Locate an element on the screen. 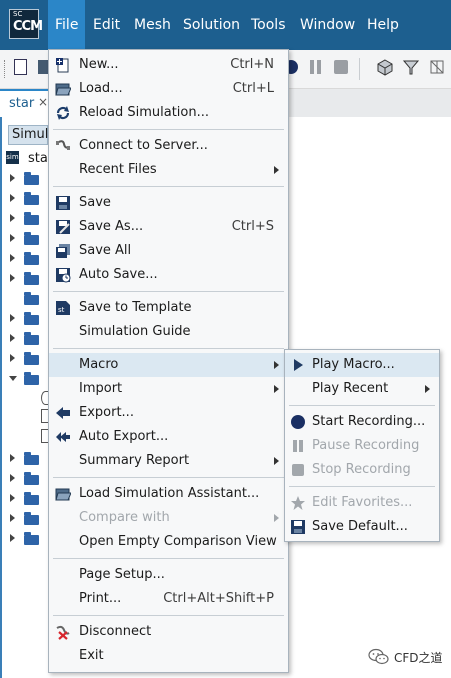 The image size is (451, 678). menu-edit: Edit is located at coordinates (106, 25).